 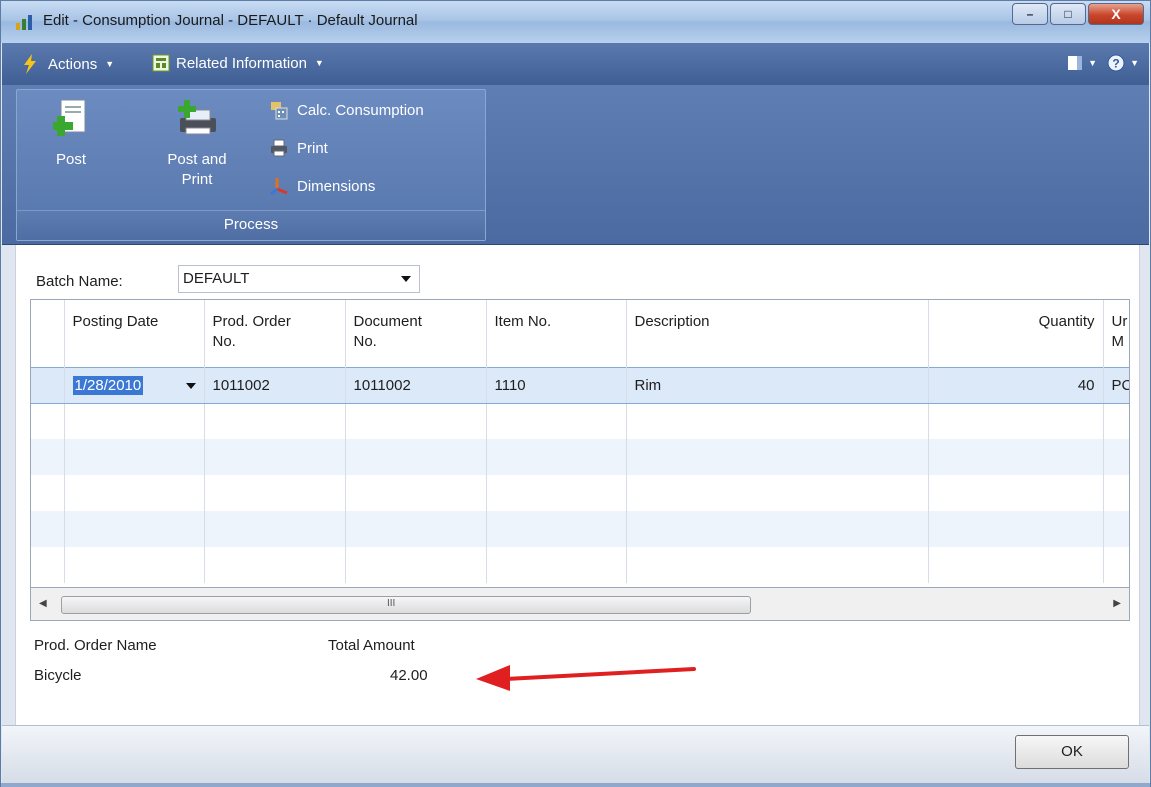 I want to click on post-and-print-icon, so click(x=197, y=117).